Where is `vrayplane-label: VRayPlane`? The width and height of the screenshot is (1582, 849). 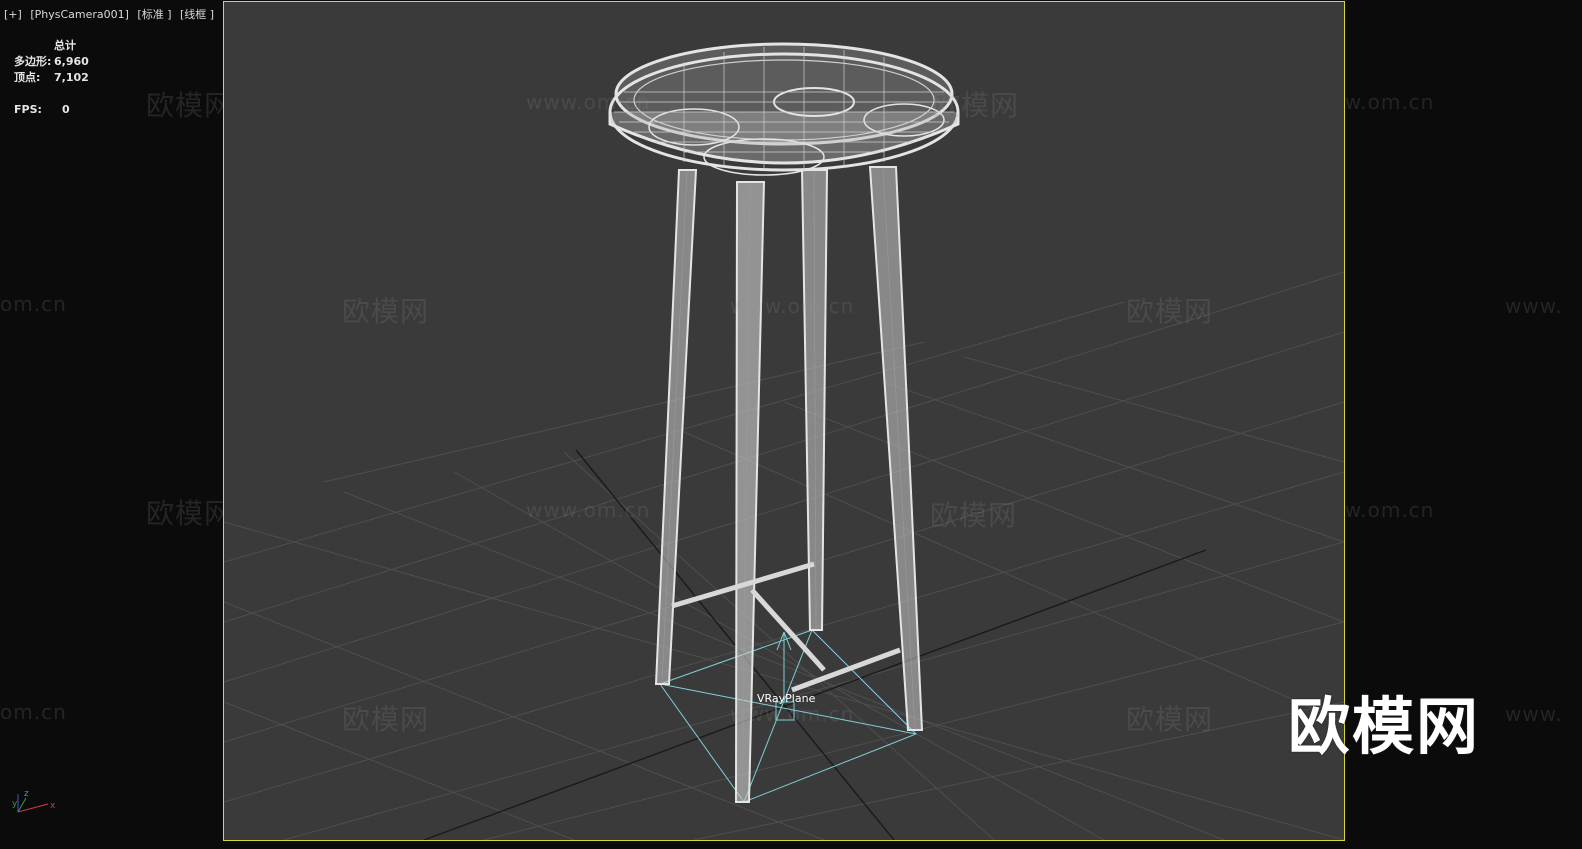
vrayplane-label: VRayPlane is located at coordinates (786, 698).